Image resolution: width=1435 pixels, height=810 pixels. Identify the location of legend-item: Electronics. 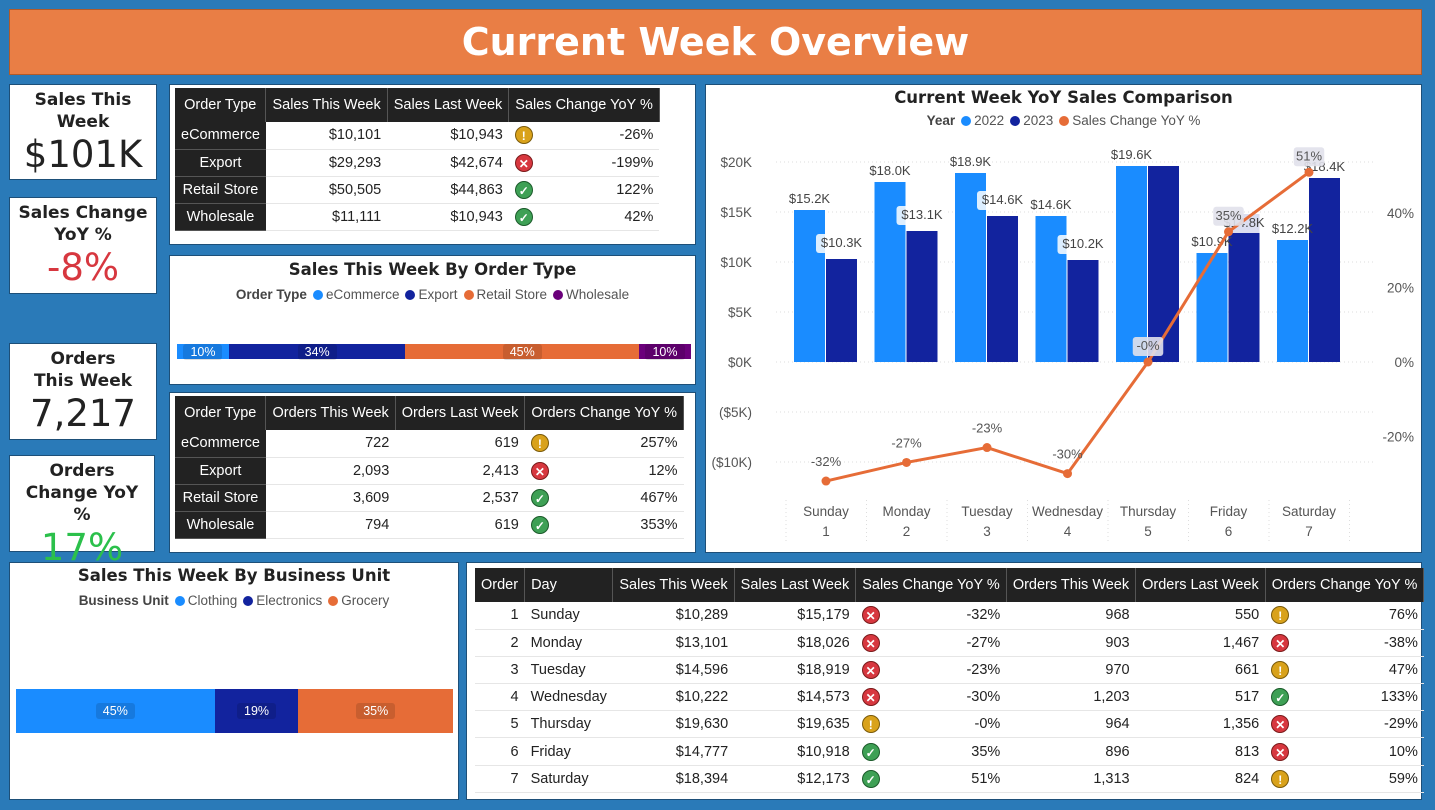
(289, 600).